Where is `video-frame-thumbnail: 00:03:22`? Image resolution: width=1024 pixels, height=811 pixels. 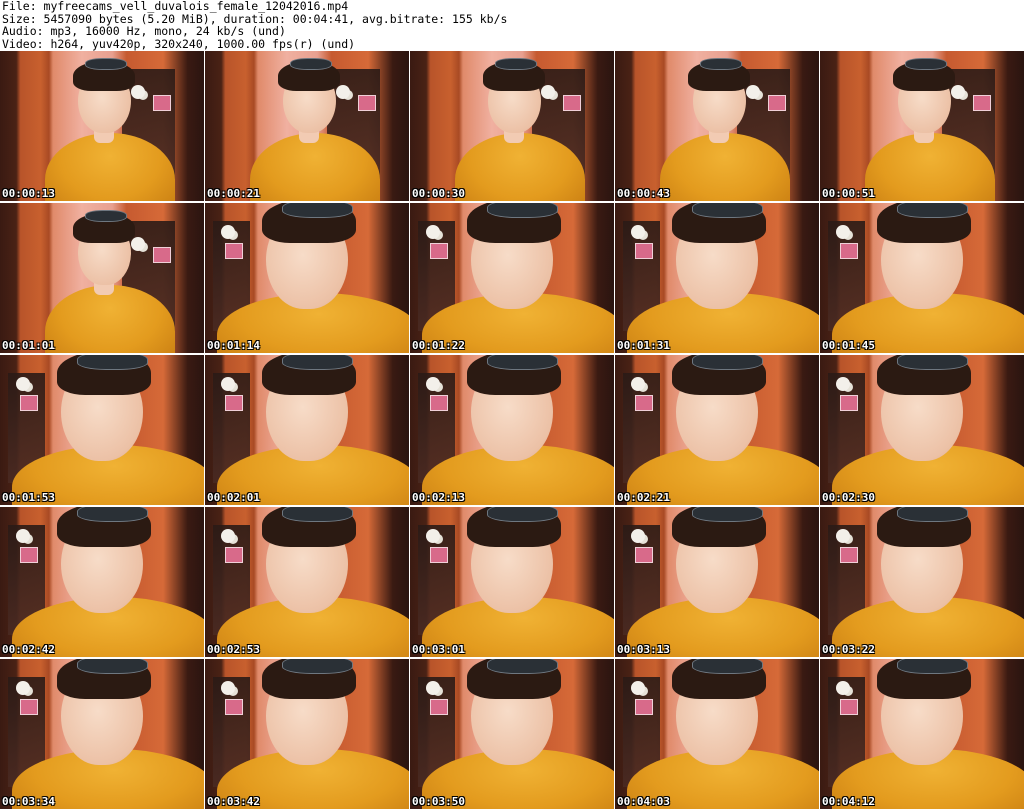
video-frame-thumbnail: 00:03:22 is located at coordinates (922, 582).